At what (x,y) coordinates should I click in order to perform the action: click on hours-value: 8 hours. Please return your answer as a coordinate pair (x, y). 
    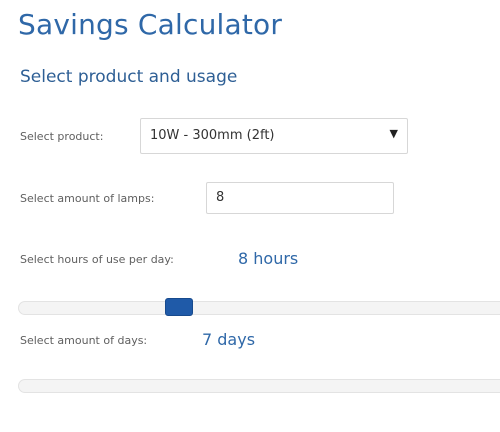
    Looking at the image, I should click on (268, 258).